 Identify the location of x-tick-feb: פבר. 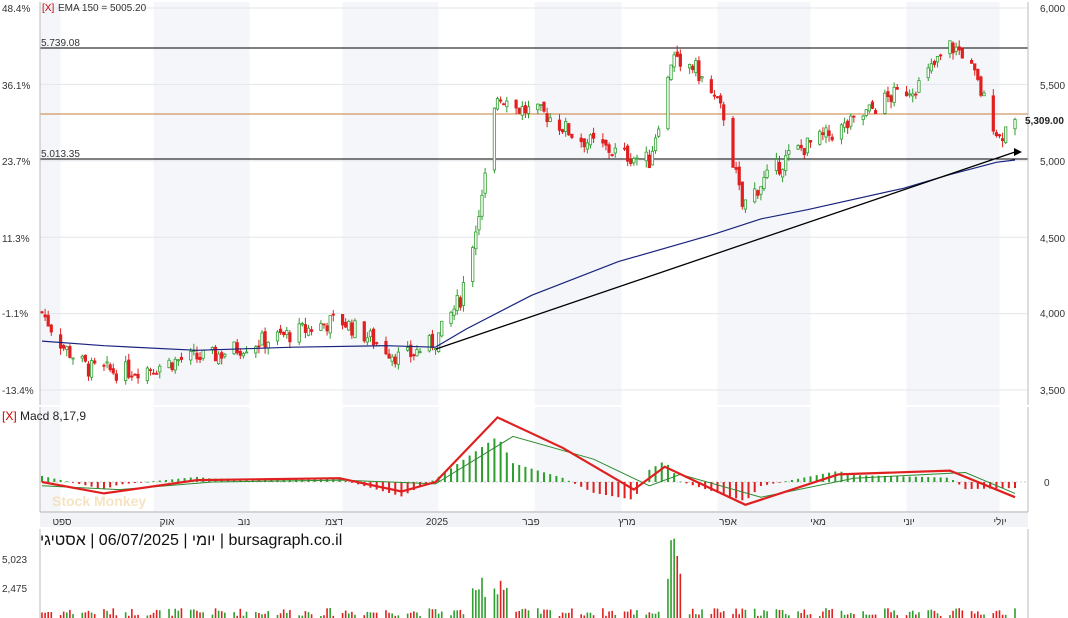
(530, 522).